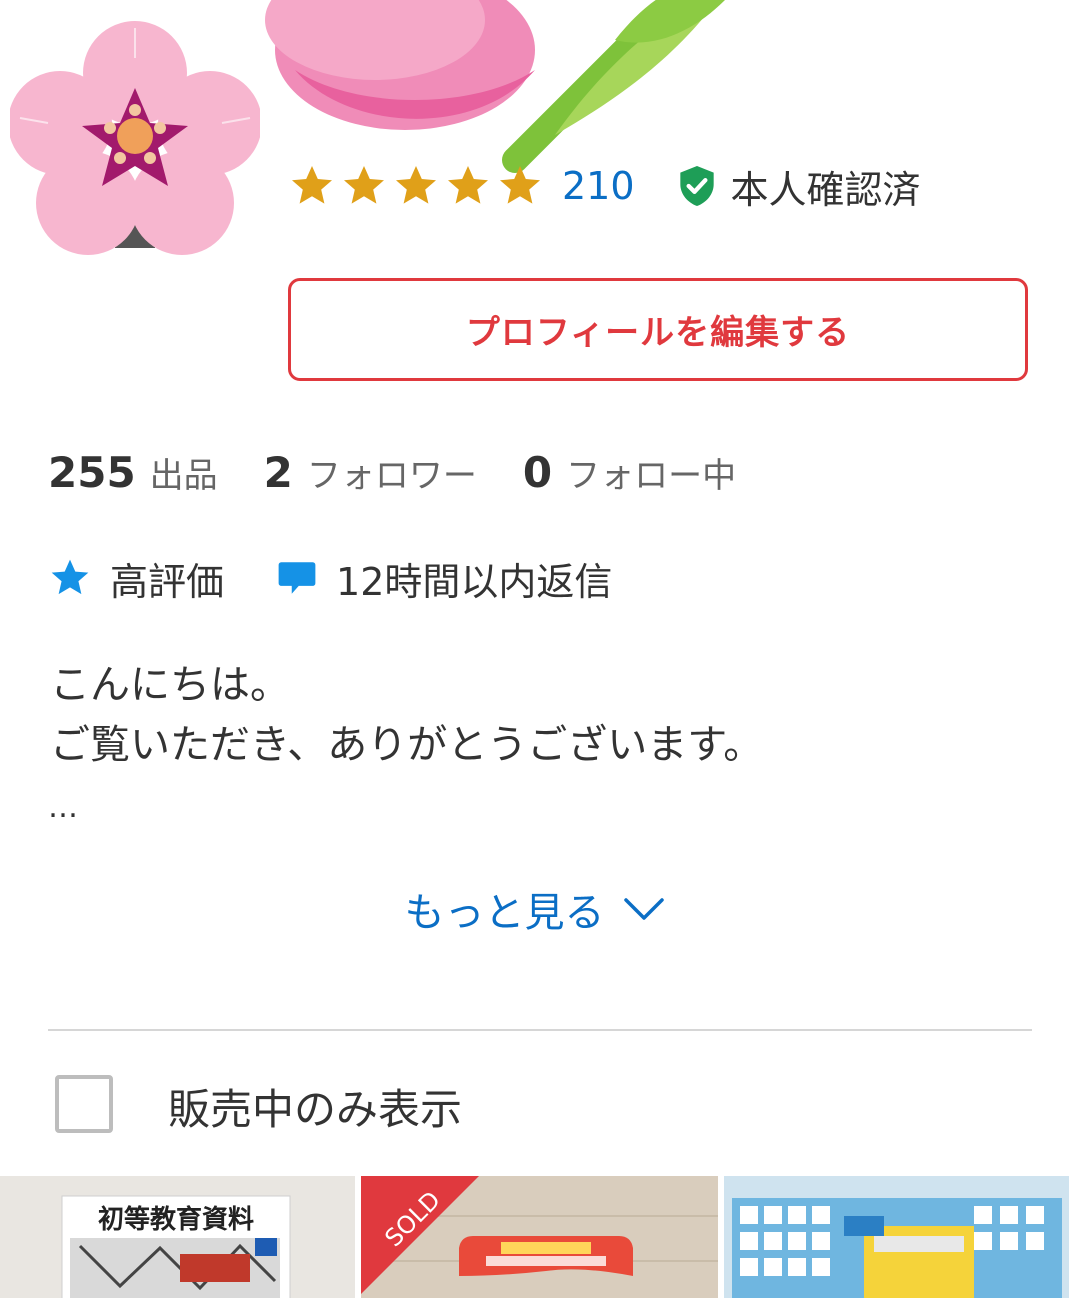 The image size is (1069, 1298). I want to click on stat-followers: 2 フォロワー, so click(370, 472).